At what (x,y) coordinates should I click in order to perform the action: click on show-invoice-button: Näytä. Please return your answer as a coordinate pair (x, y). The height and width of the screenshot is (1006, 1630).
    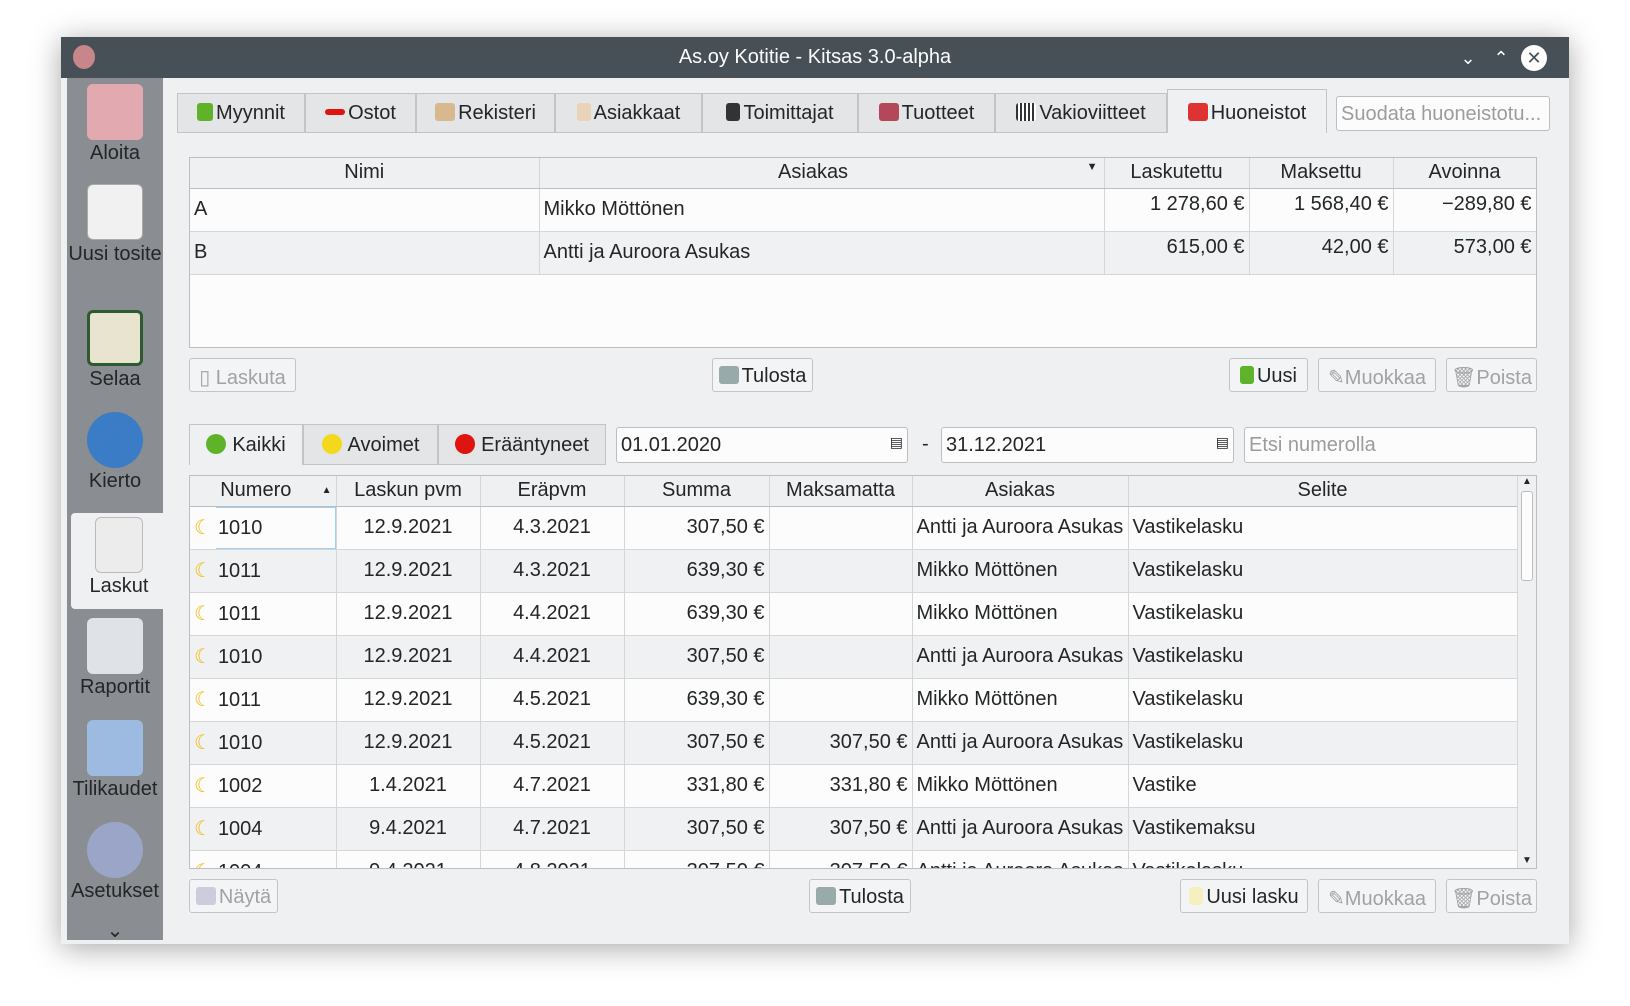
    Looking at the image, I should click on (233, 896).